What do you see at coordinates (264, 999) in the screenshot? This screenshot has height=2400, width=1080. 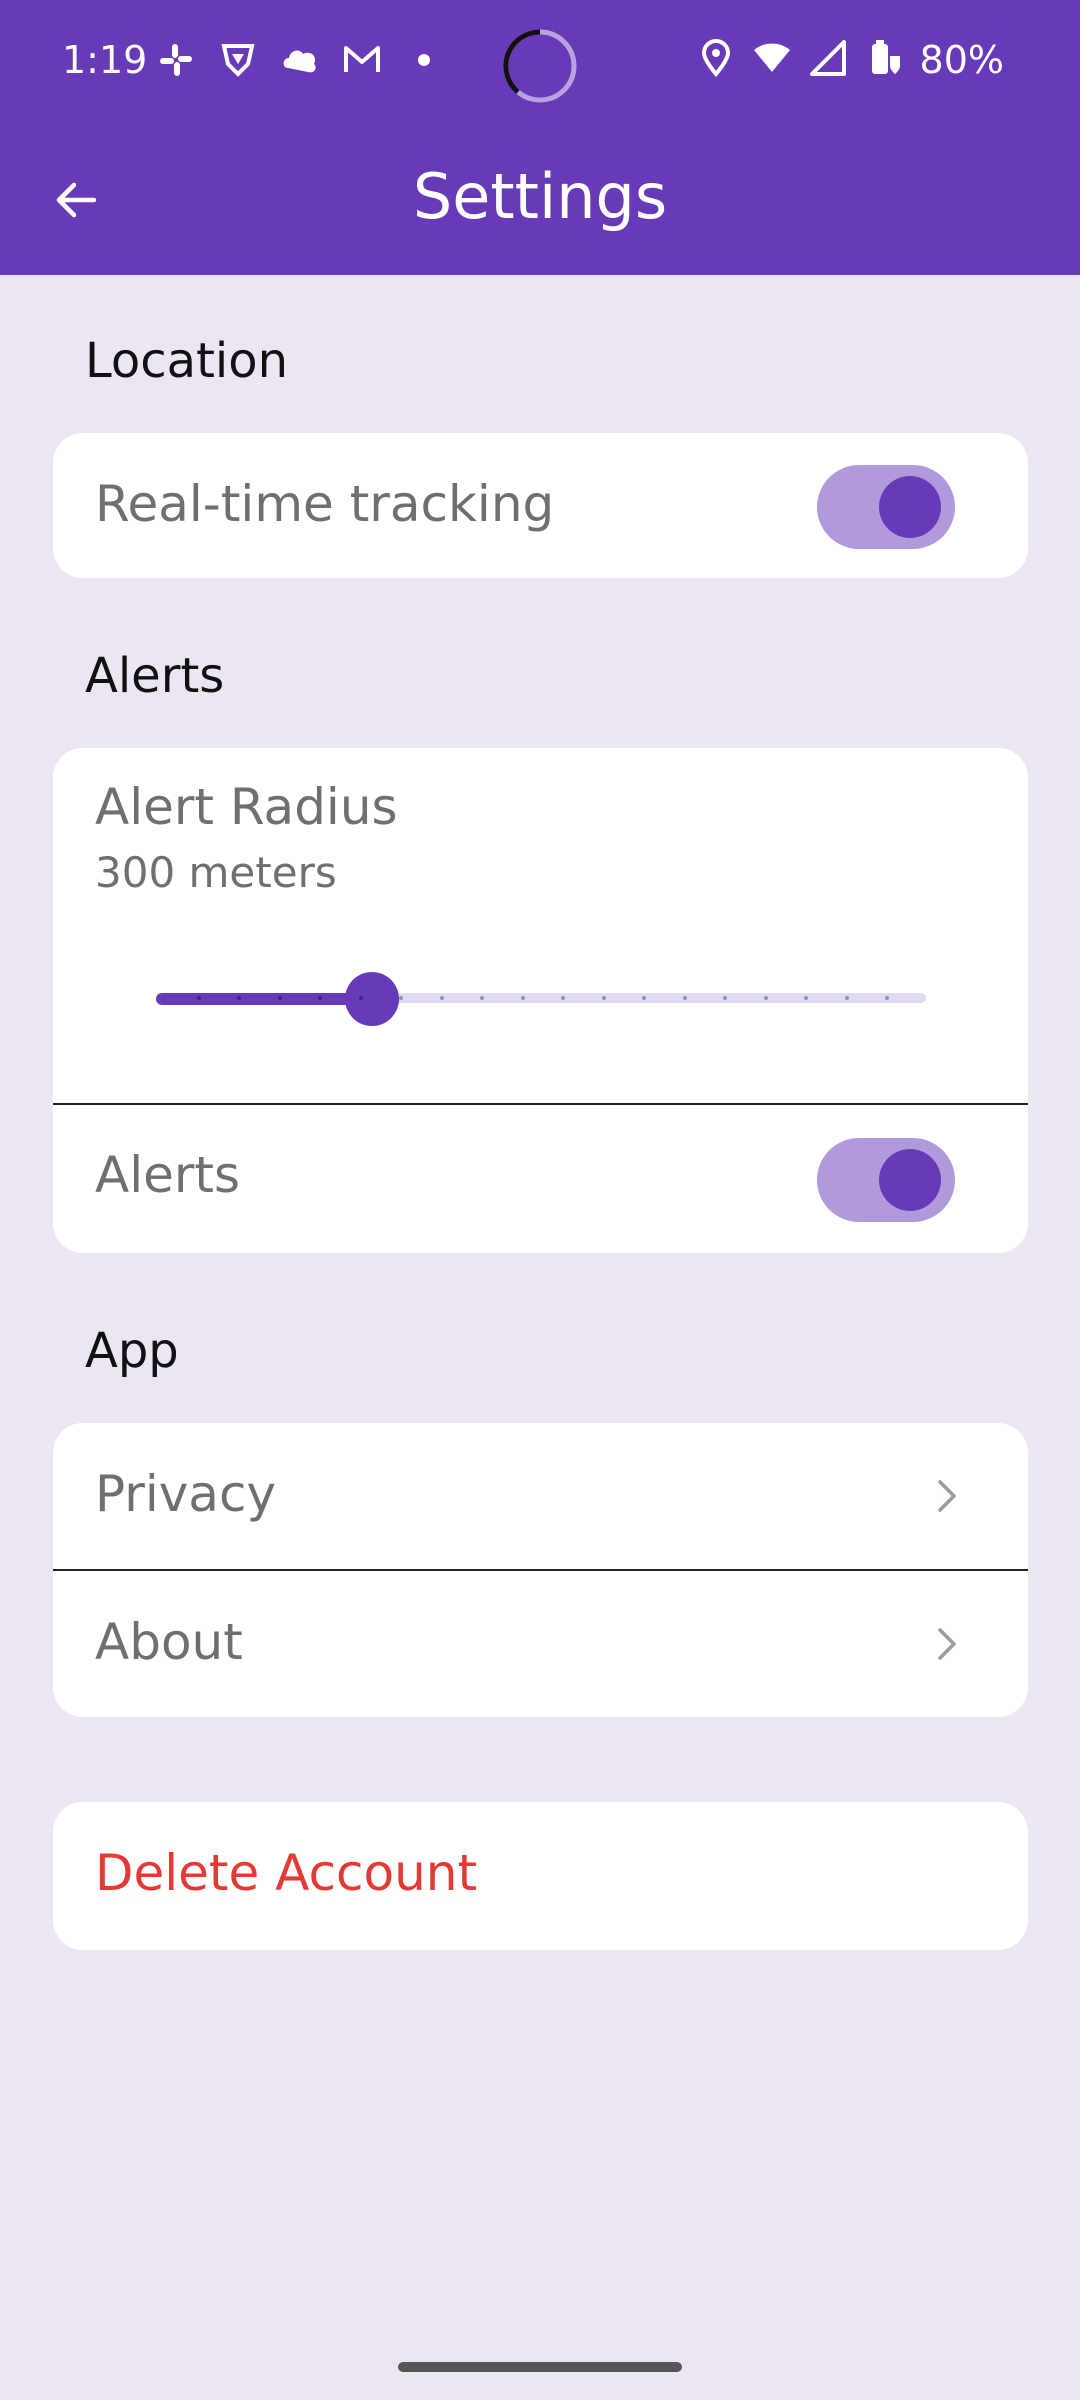 I see `slider-fill` at bounding box center [264, 999].